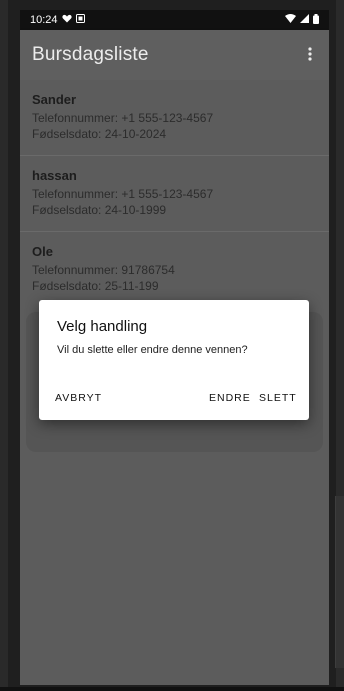  What do you see at coordinates (54, 99) in the screenshot?
I see `contact-name: Sander` at bounding box center [54, 99].